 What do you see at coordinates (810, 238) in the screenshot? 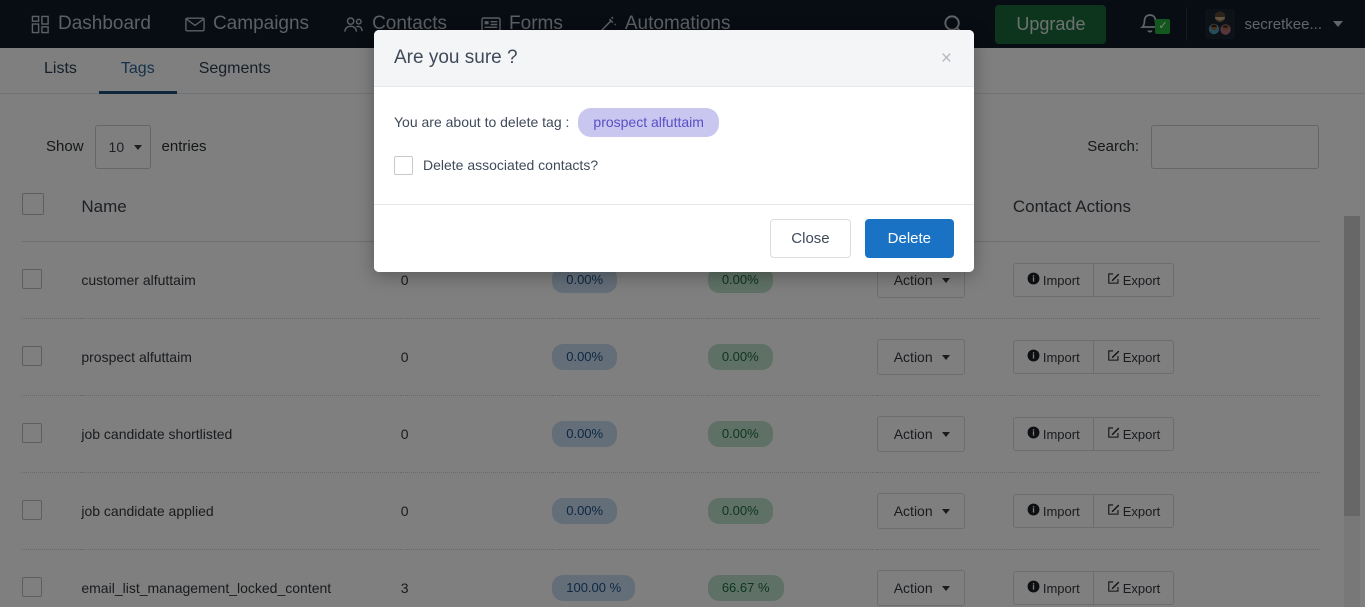
I see `close-button: Close` at bounding box center [810, 238].